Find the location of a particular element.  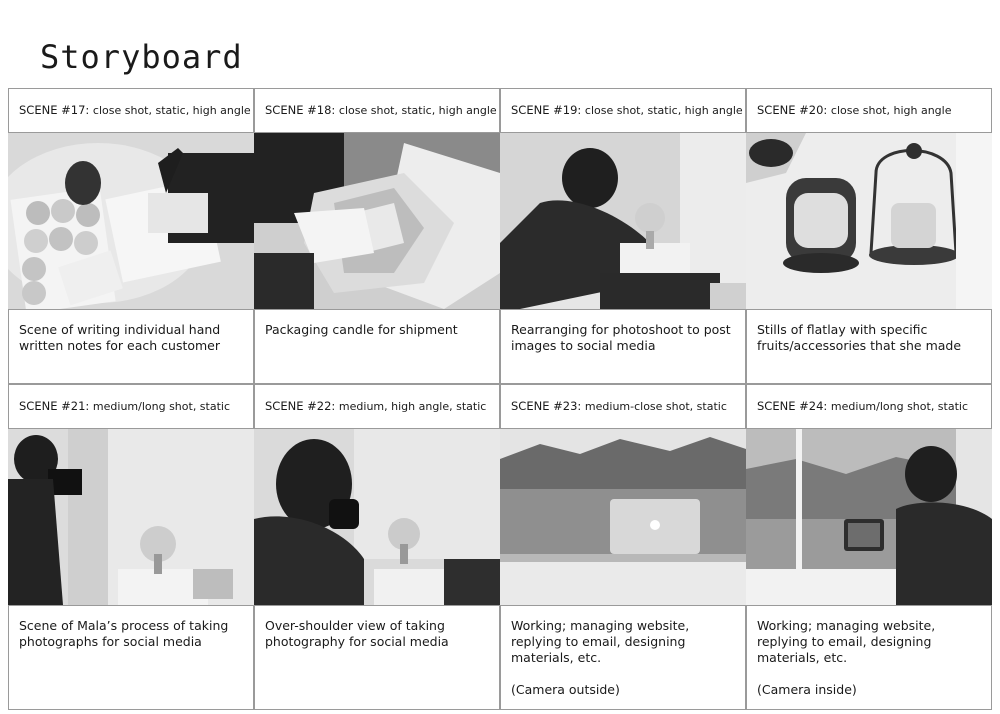

scene-shot: medium, high angle, static is located at coordinates (412, 406).